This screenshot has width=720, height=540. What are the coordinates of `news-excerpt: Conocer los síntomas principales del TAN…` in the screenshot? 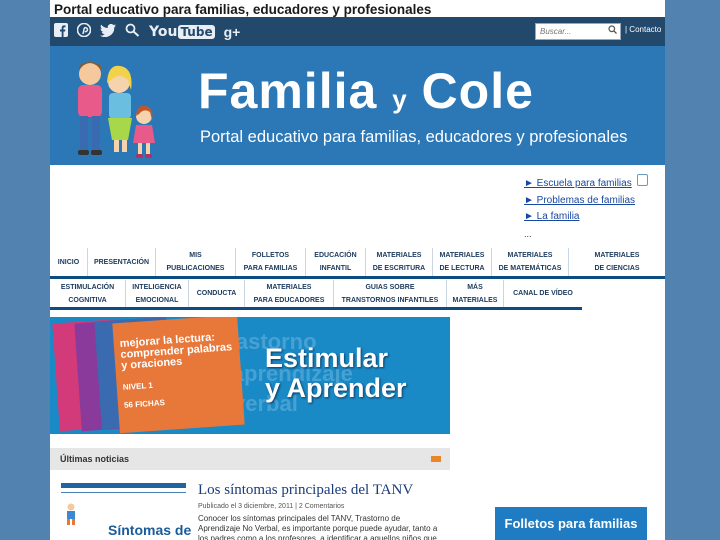 It's located at (318, 527).